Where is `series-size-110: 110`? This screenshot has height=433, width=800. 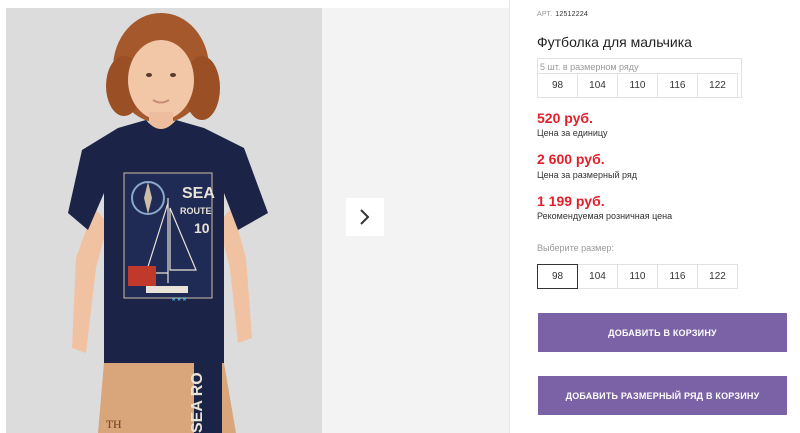
series-size-110: 110 is located at coordinates (637, 85).